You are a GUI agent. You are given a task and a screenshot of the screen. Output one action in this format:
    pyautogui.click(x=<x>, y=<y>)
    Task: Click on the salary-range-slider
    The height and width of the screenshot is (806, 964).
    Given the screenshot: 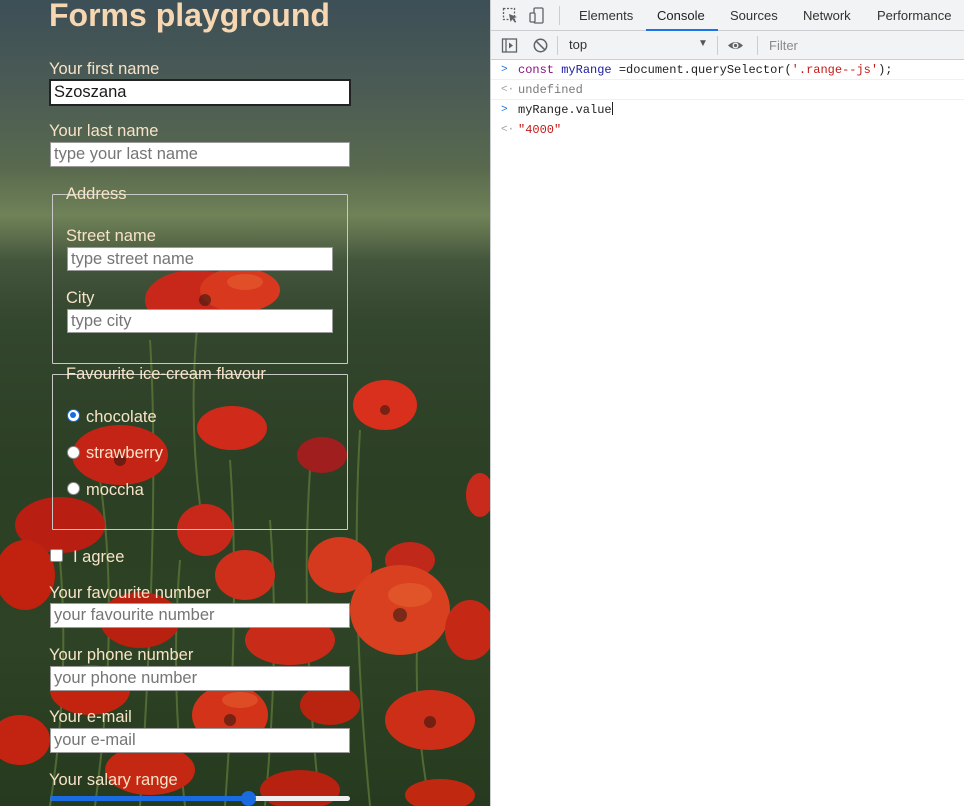 What is the action you would take?
    pyautogui.click(x=200, y=798)
    